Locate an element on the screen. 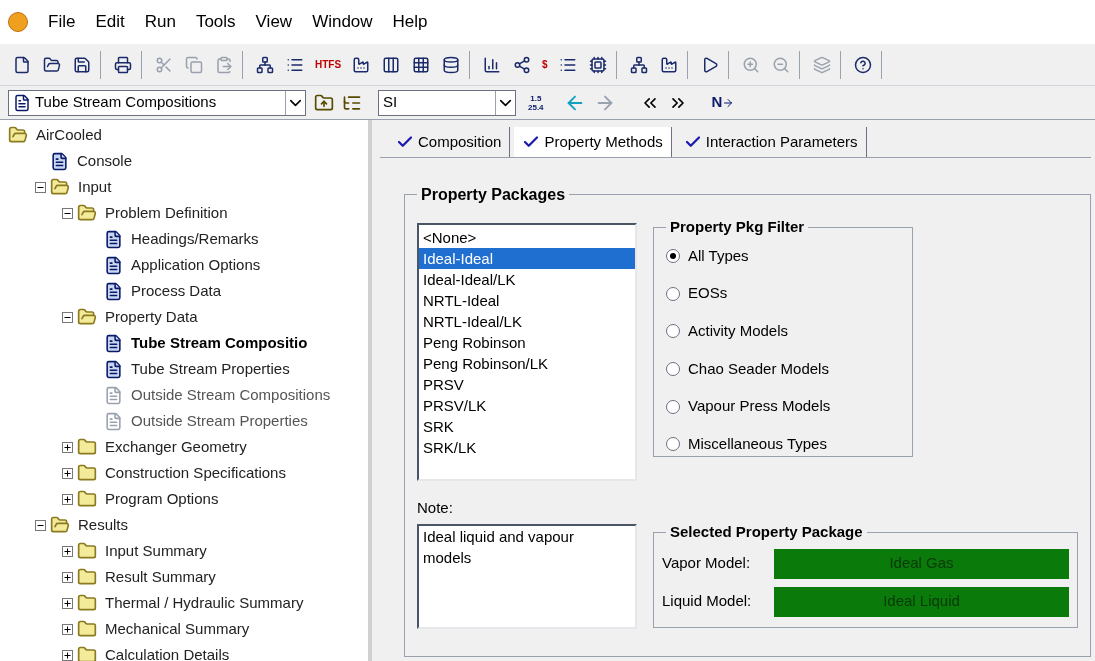 This screenshot has width=1095, height=661. form-select: Tube Stream Compositions is located at coordinates (157, 102).